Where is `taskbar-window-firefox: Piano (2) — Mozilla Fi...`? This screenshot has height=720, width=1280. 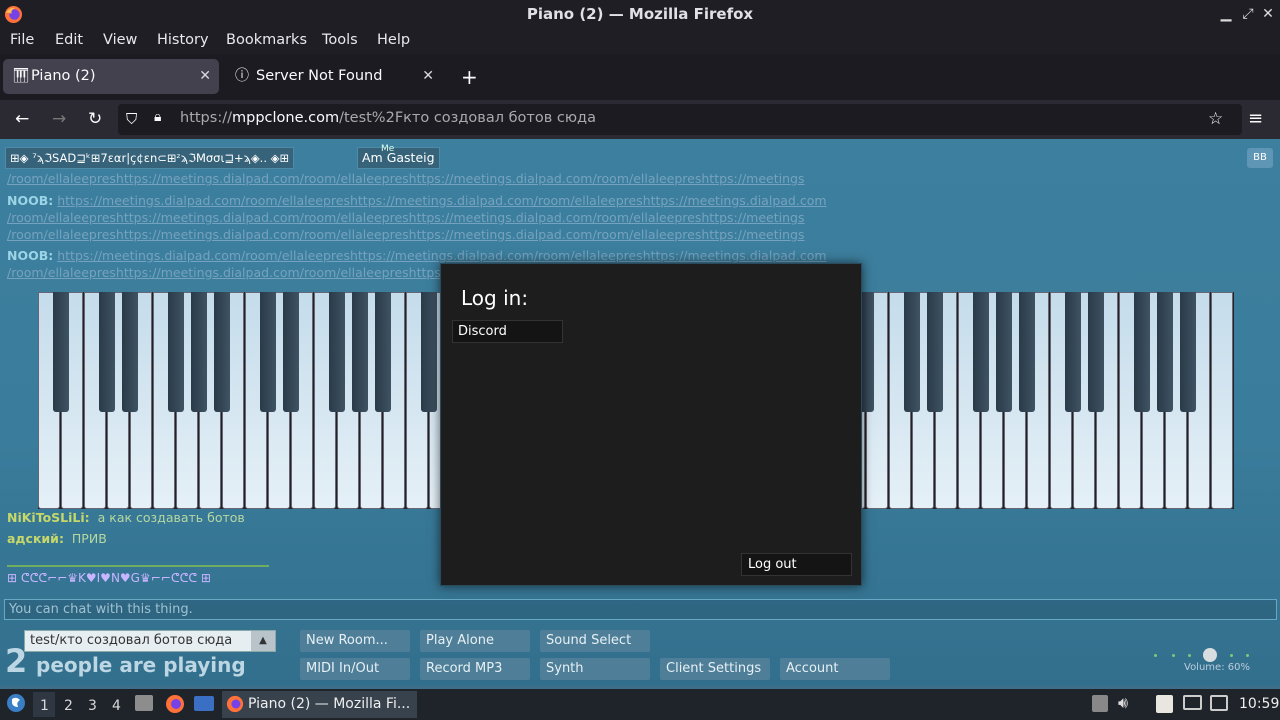 taskbar-window-firefox: Piano (2) — Mozilla Fi... is located at coordinates (319, 704).